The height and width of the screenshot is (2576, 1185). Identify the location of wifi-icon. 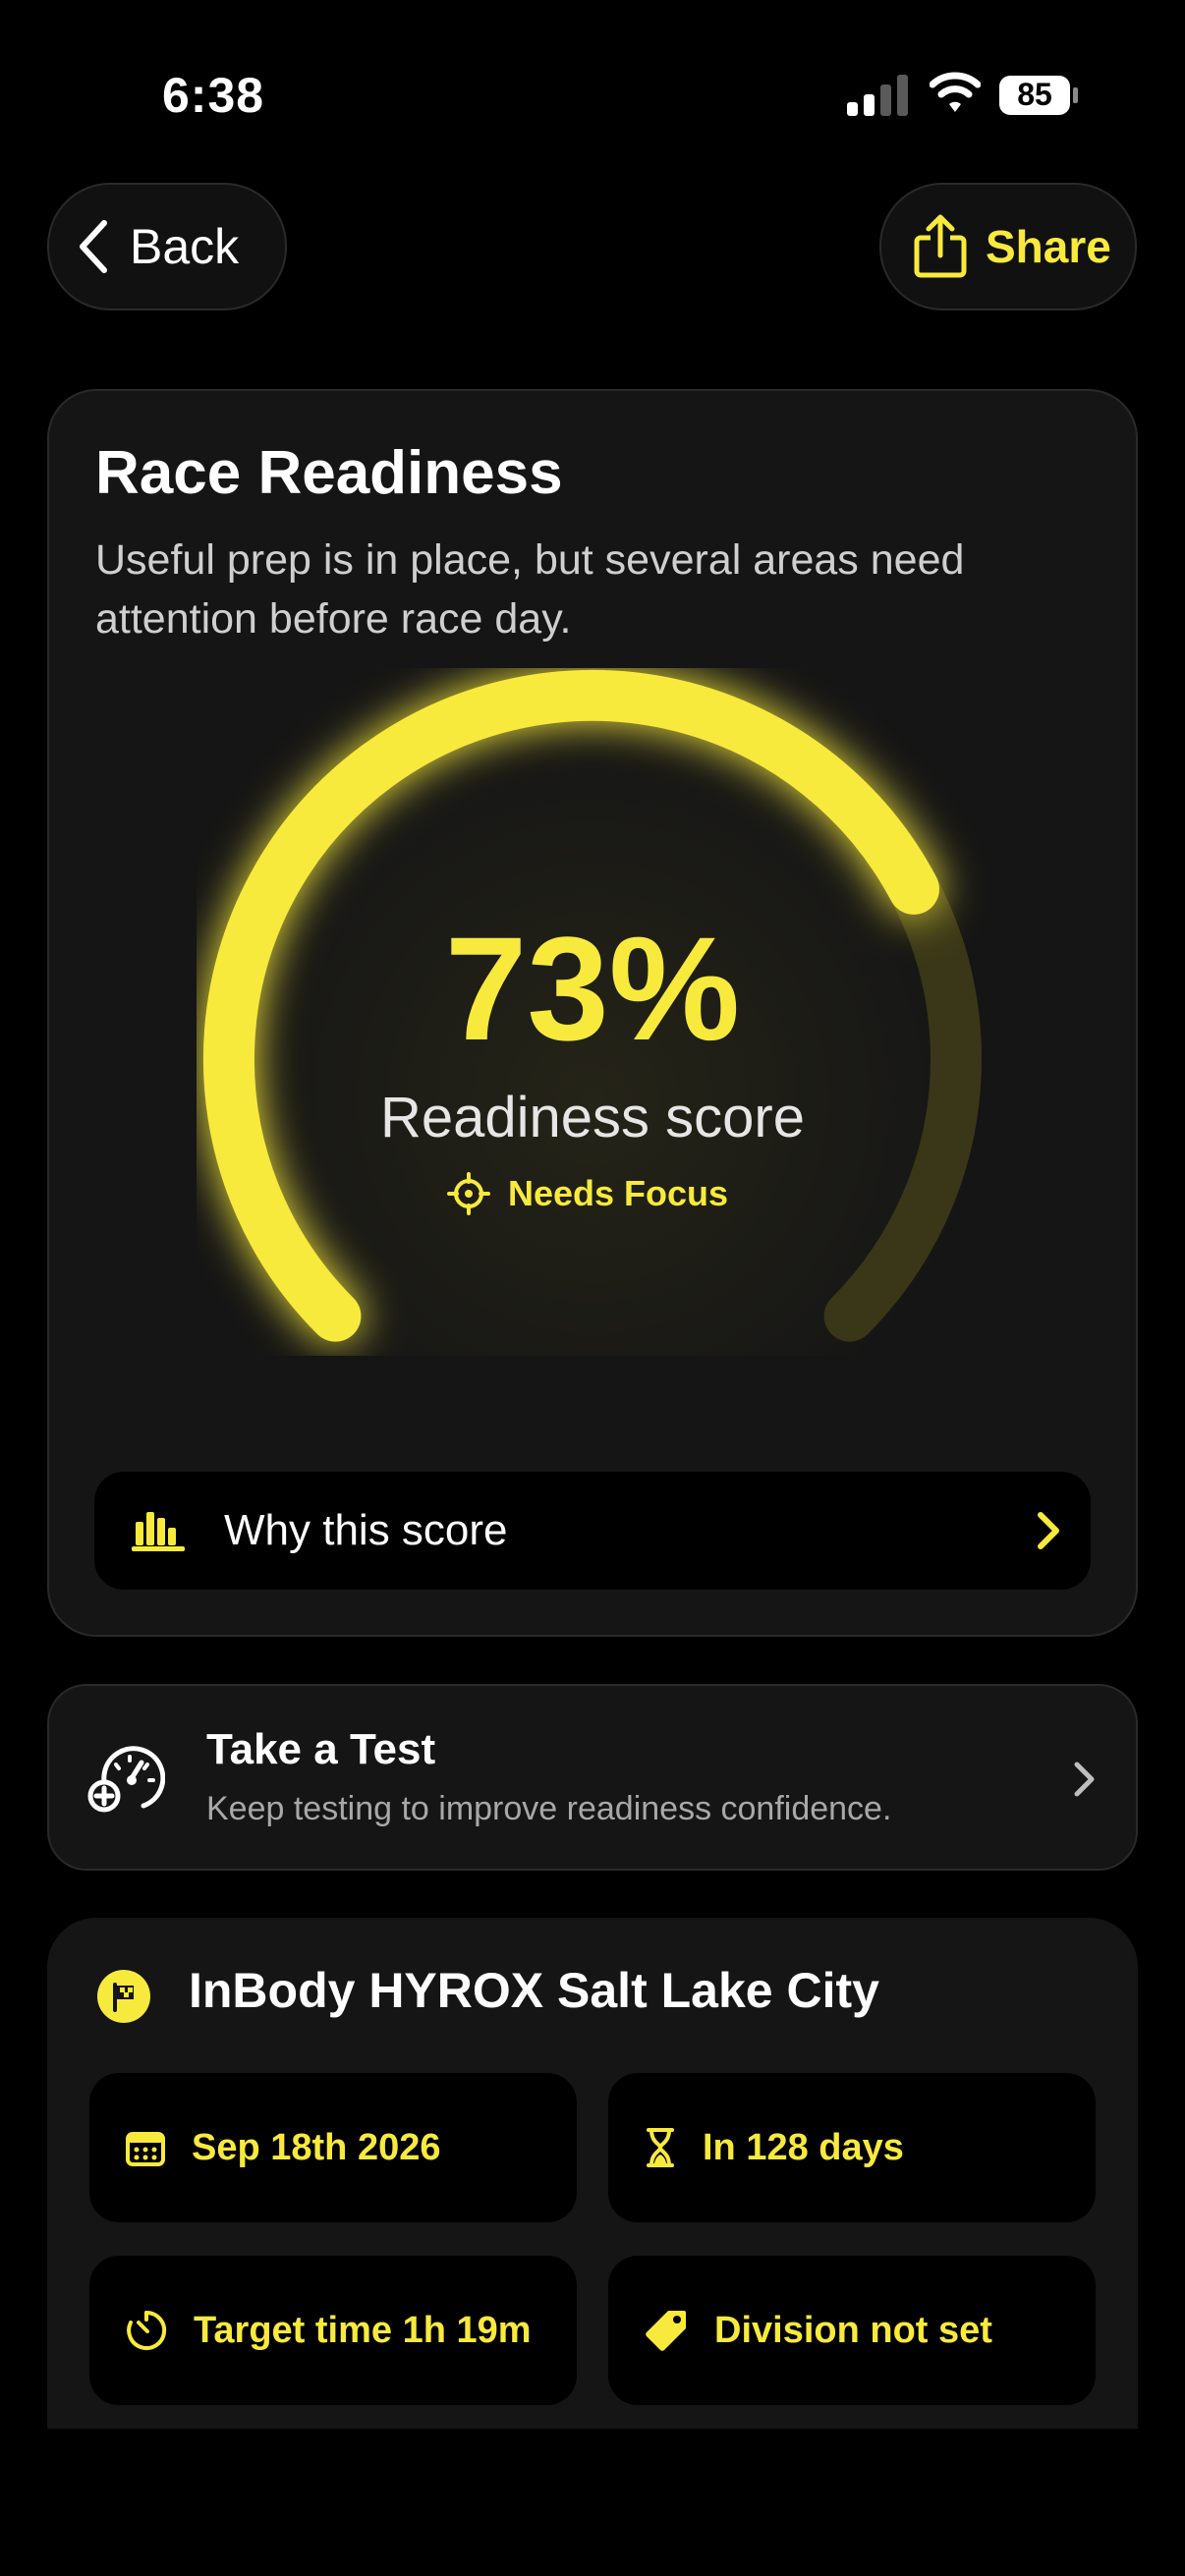
(956, 92).